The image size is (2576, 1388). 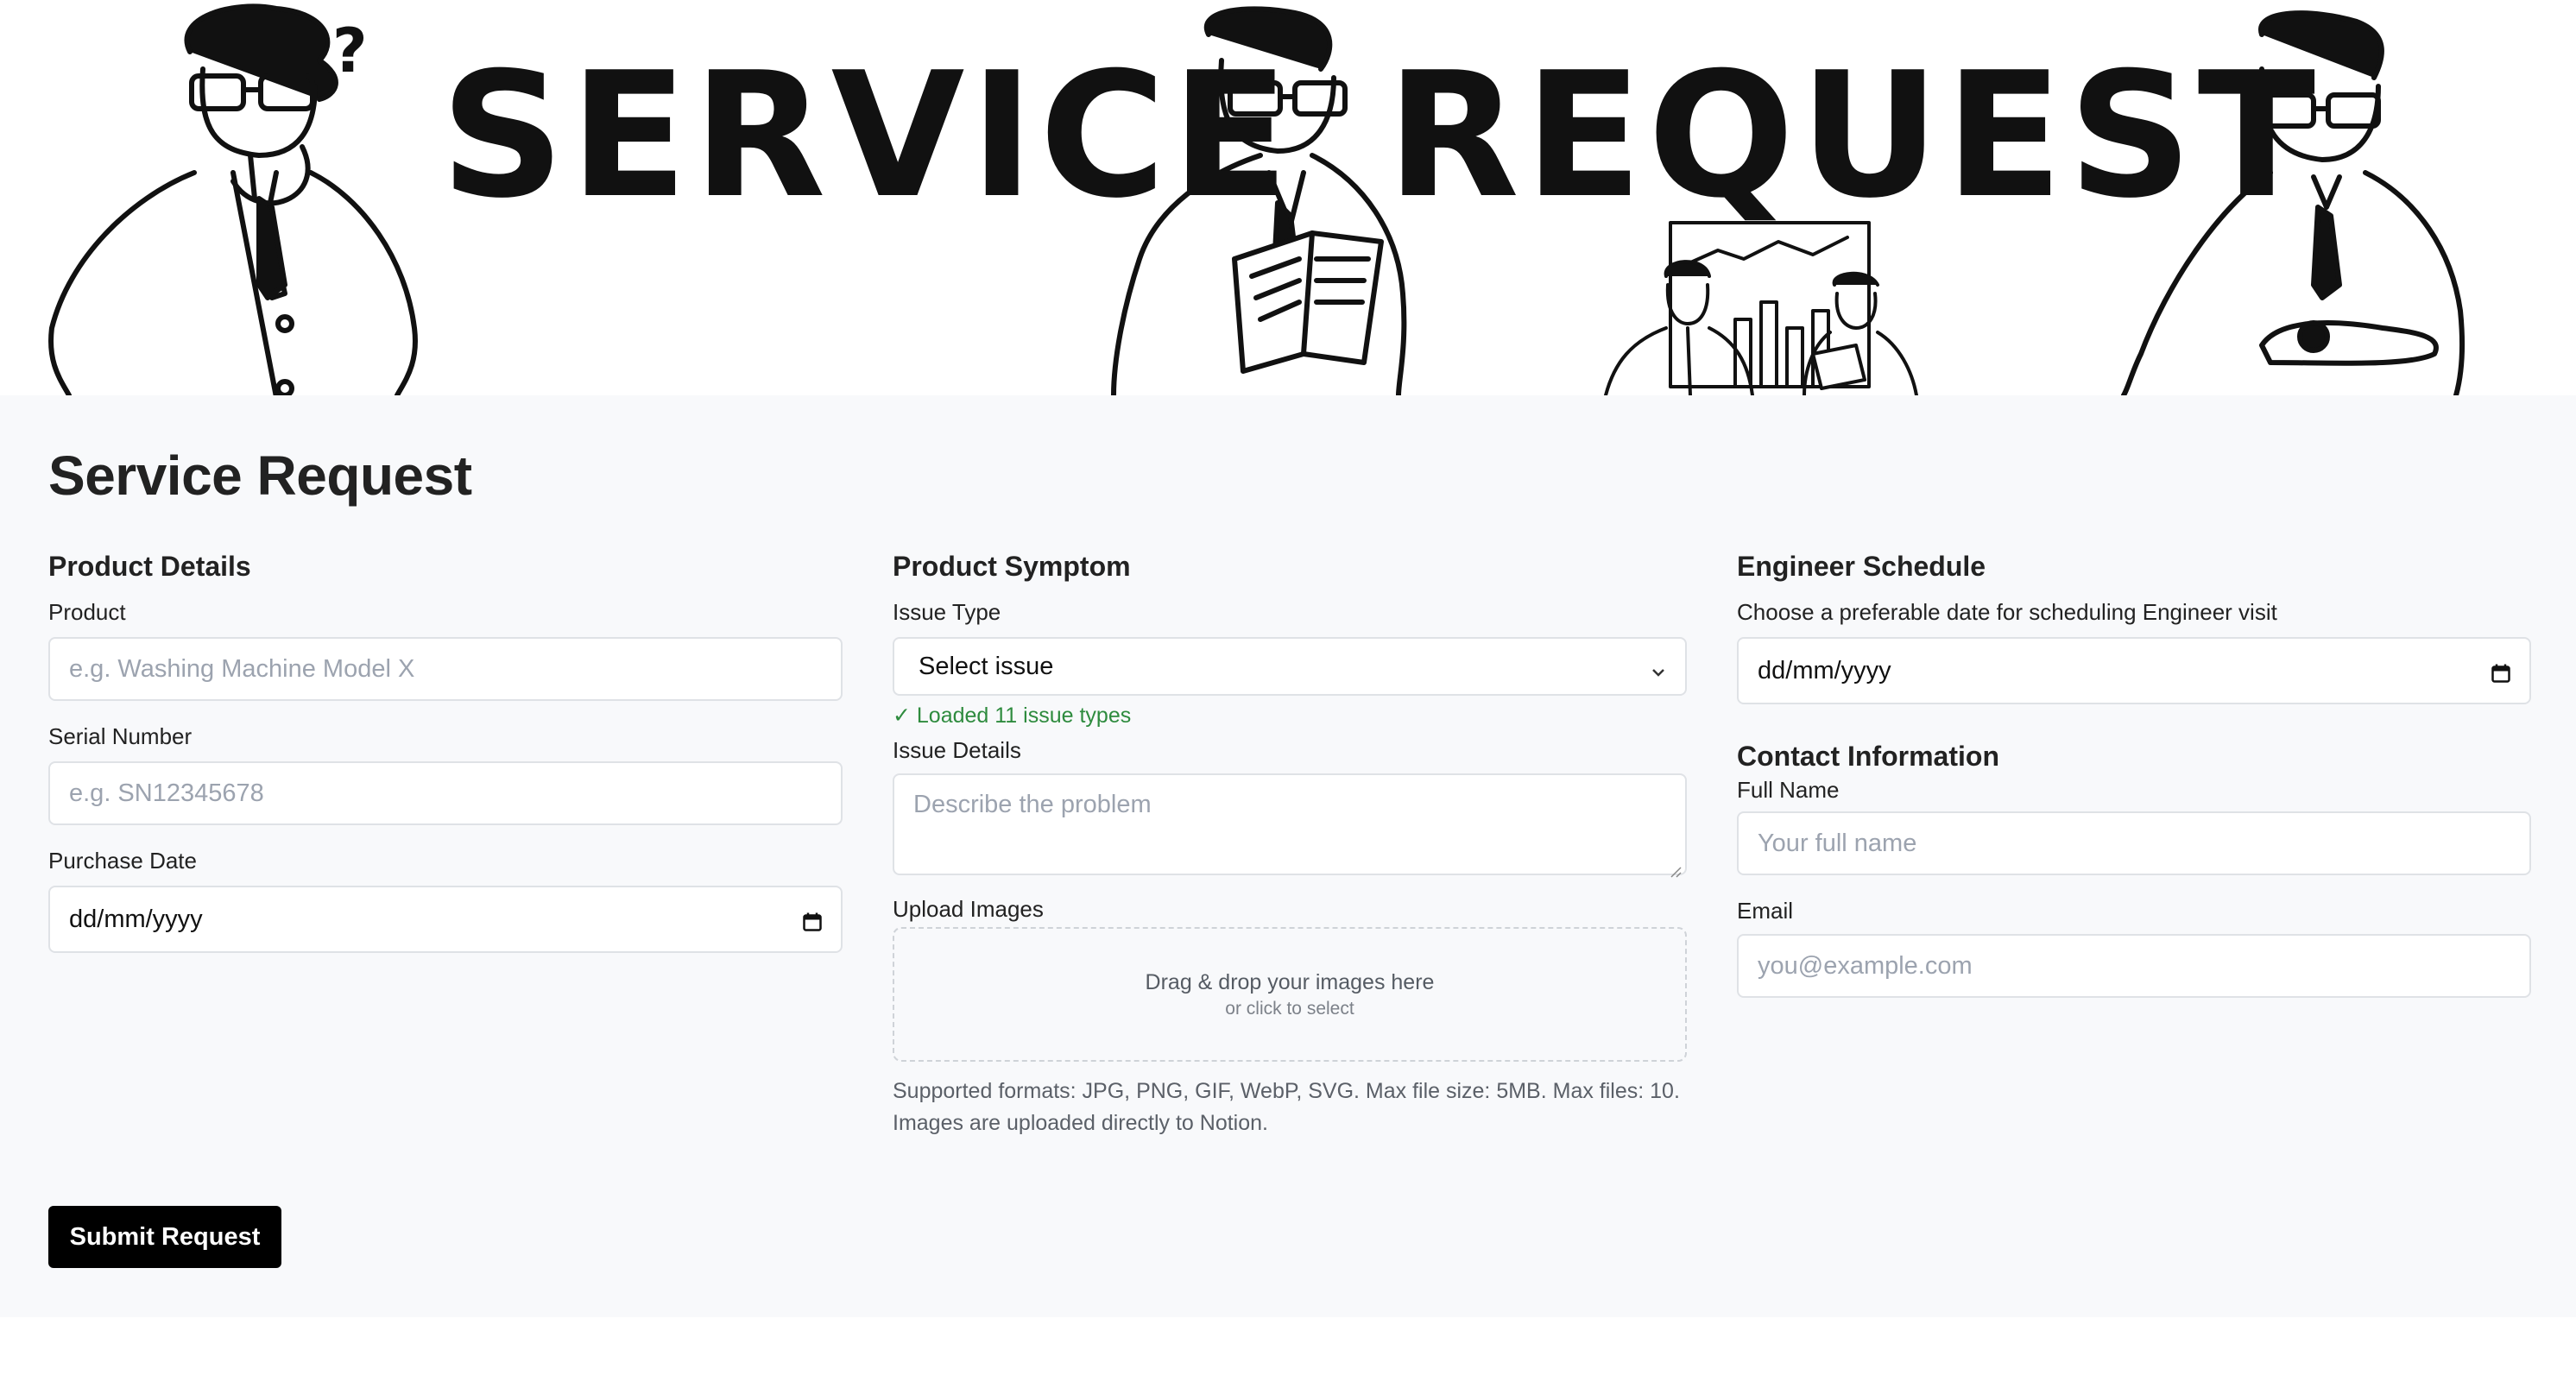 I want to click on resize-handle-icon, so click(x=1675, y=867).